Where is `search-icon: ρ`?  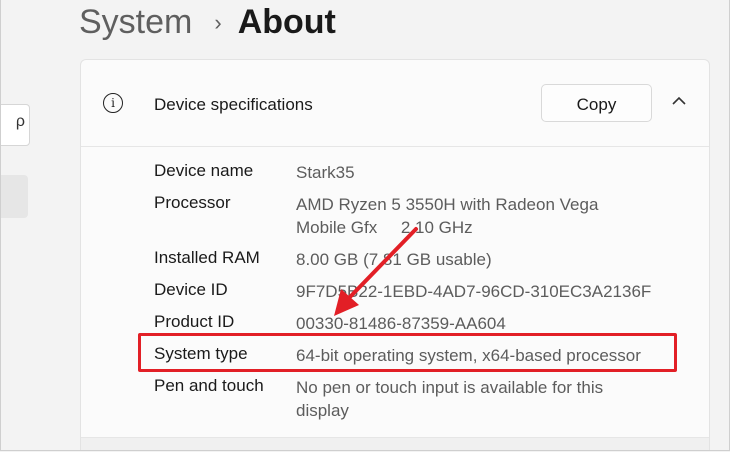 search-icon: ρ is located at coordinates (20, 121).